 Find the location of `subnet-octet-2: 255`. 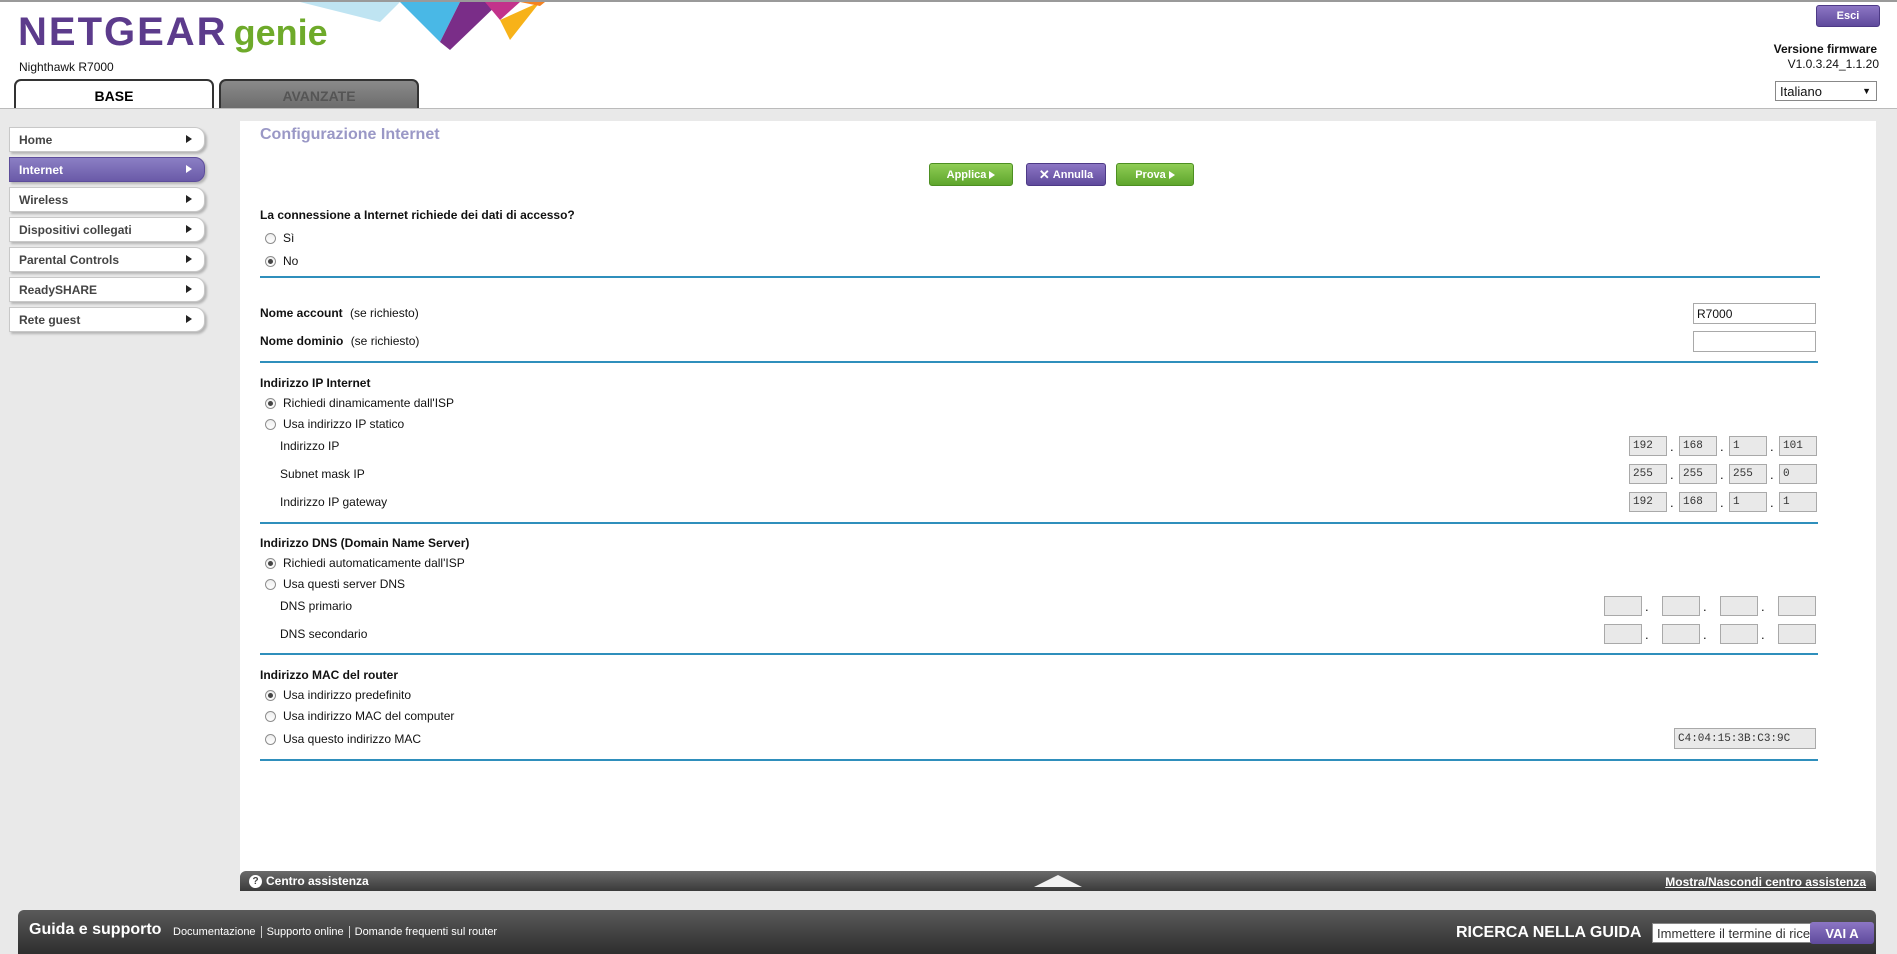

subnet-octet-2: 255 is located at coordinates (1698, 474).